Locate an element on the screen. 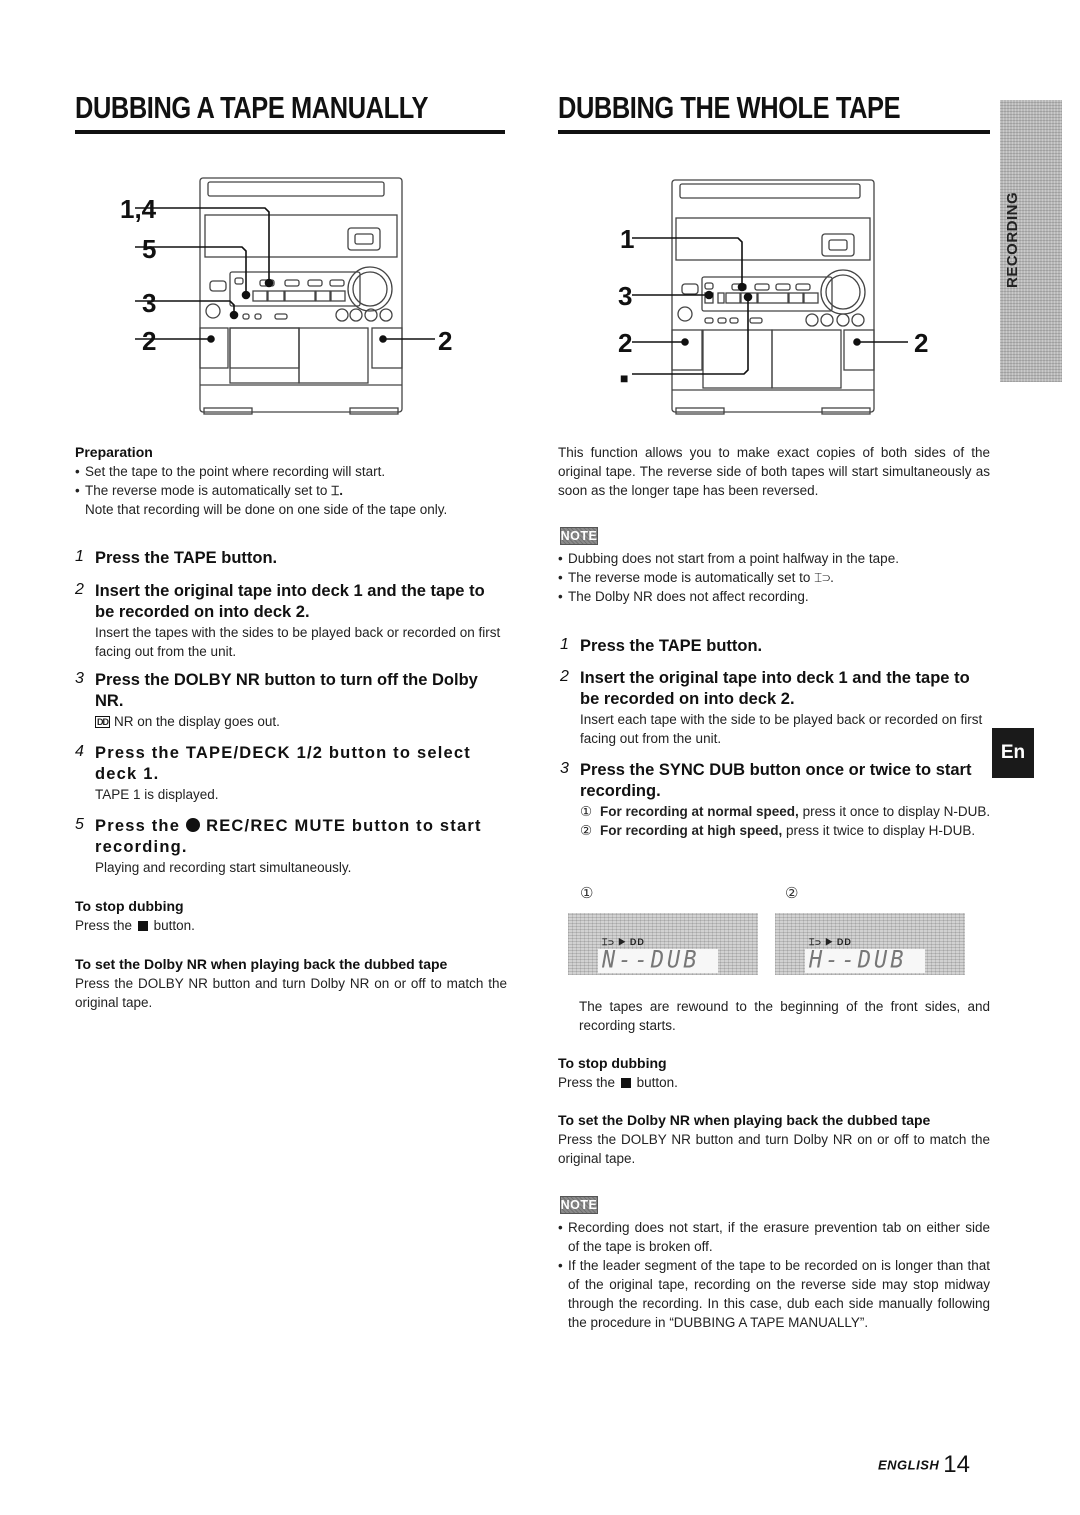 Image resolution: width=1080 pixels, height=1515 pixels. step-body: DD NR on the display goes out. is located at coordinates (187, 721).